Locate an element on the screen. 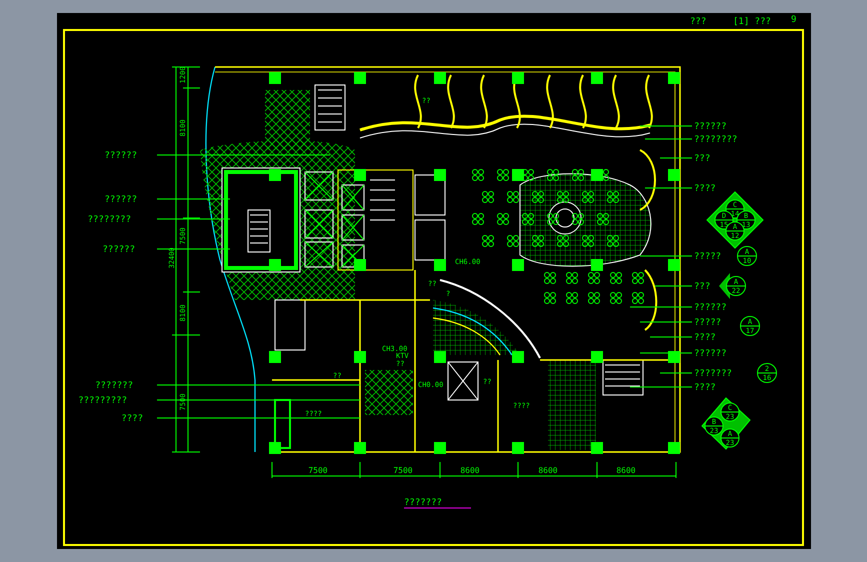 This screenshot has height=562, width=867. title-block-text: [1] ??? is located at coordinates (752, 22).